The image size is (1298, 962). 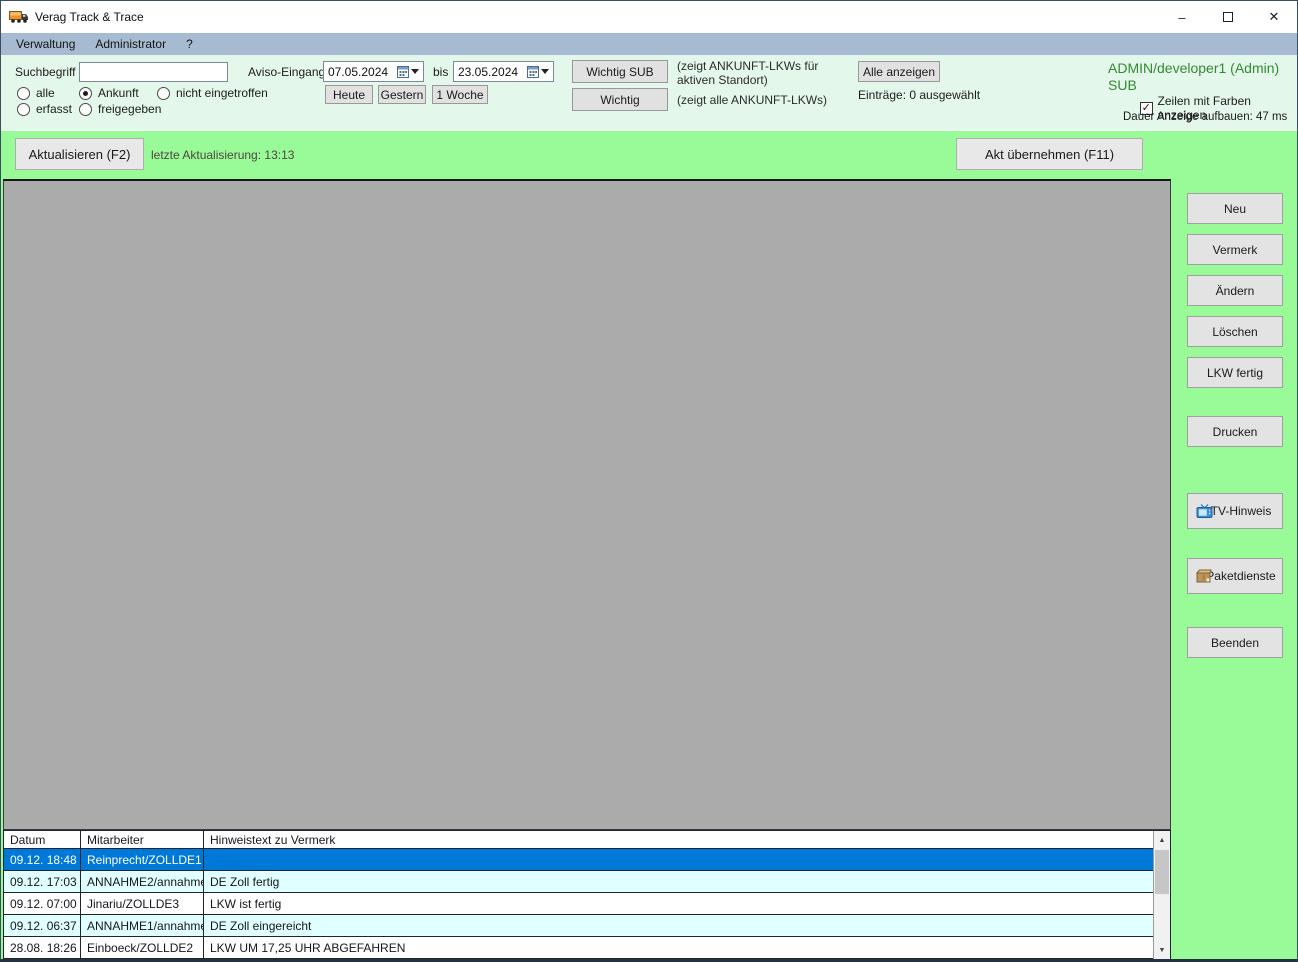 I want to click on date-from-picker: 07.05.2024, so click(x=373, y=71).